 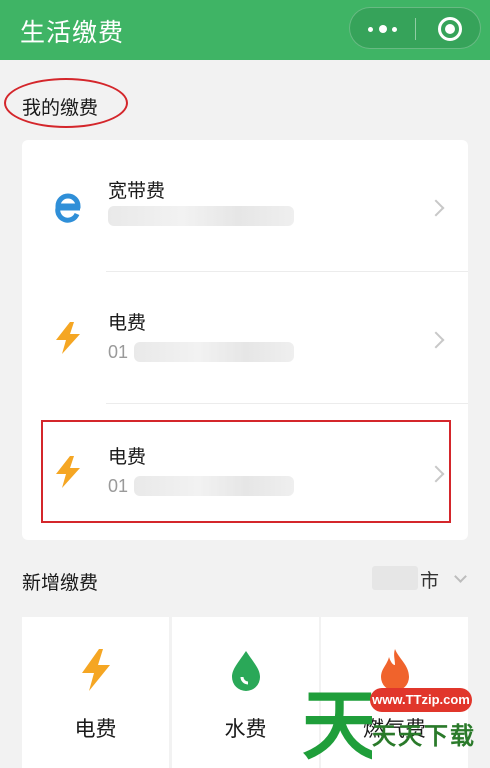 I want to click on city-selector: 市, so click(x=429, y=579).